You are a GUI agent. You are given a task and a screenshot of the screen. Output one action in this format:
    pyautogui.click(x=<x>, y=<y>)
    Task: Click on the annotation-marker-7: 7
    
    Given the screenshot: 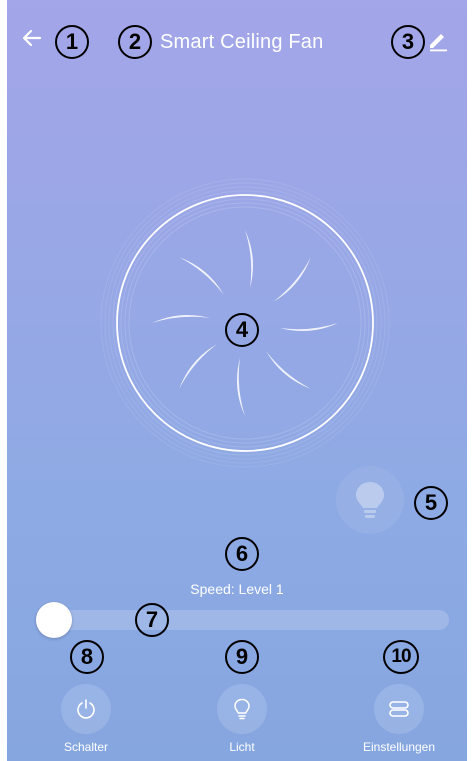 What is the action you would take?
    pyautogui.click(x=152, y=620)
    